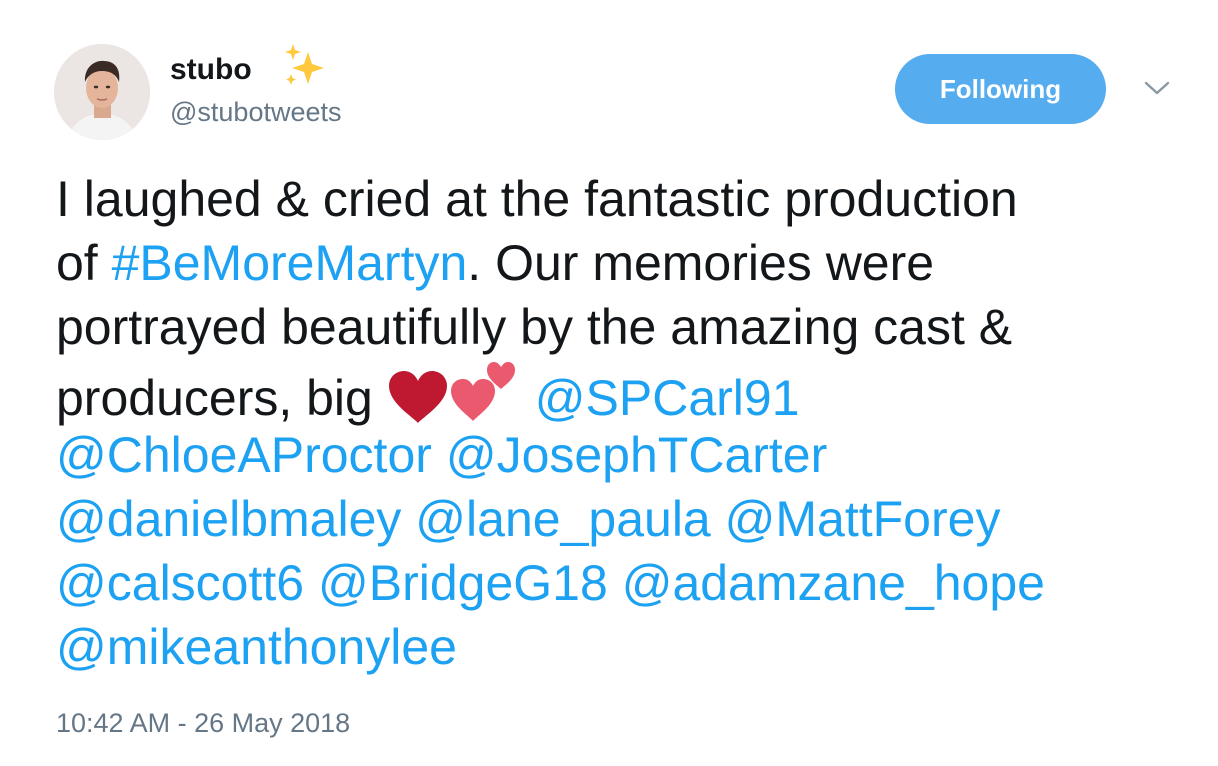 This screenshot has width=1218, height=766. I want to click on sparkles-icon, so click(304, 64).